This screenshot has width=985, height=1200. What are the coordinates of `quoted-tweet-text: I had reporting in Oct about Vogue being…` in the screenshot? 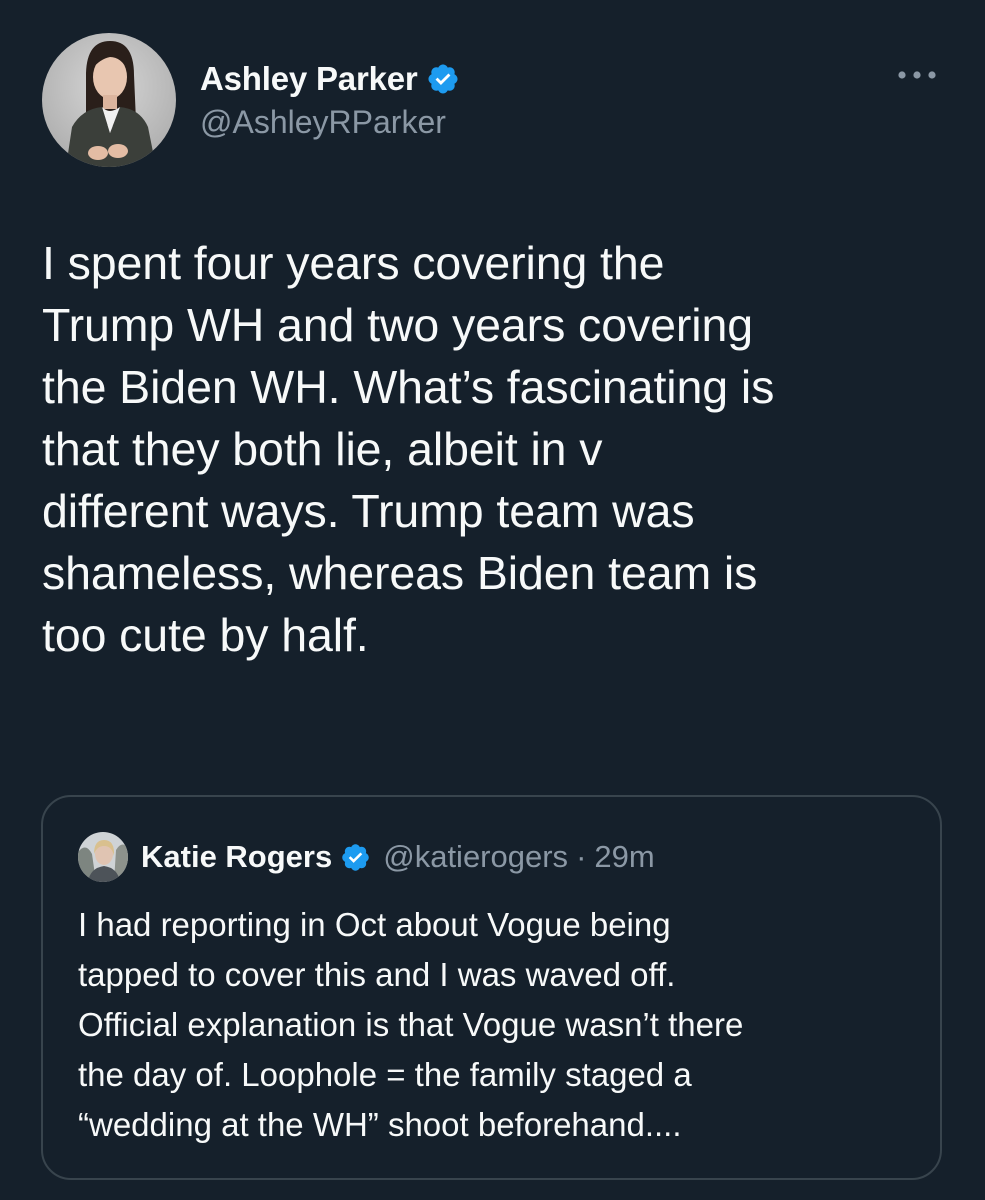 It's located at (411, 1024).